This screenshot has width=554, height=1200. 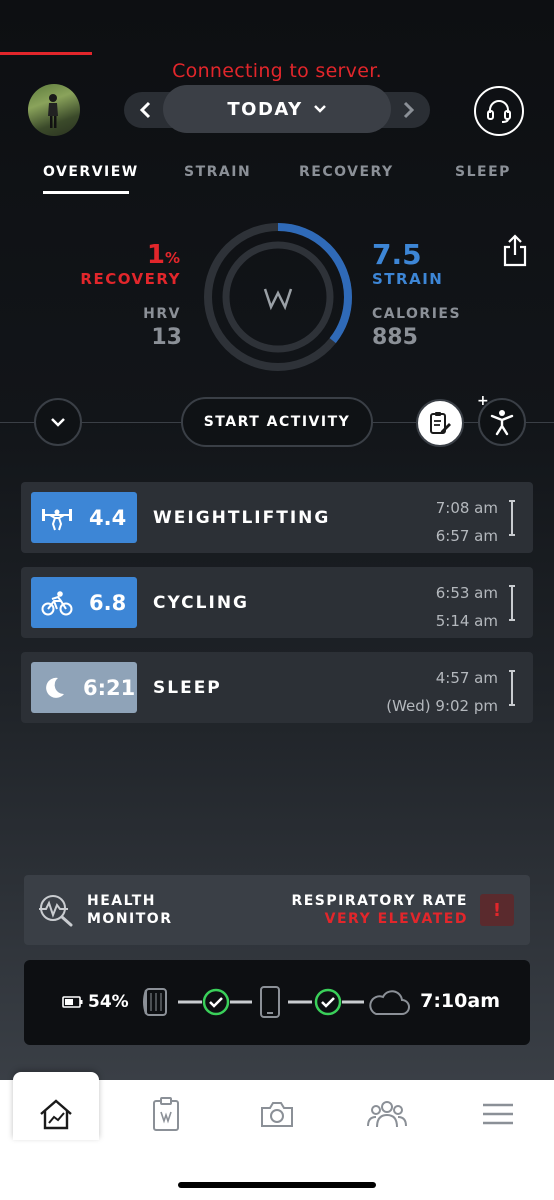 I want to click on journal-icon, so click(x=166, y=1114).